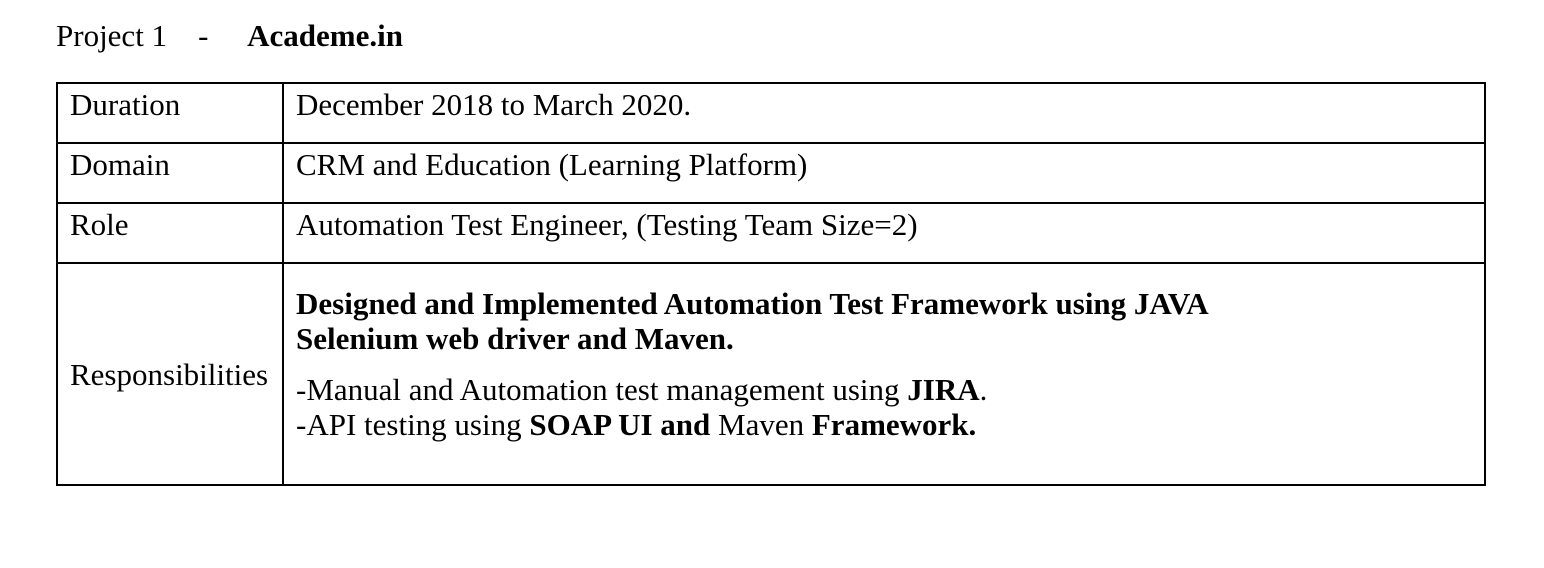  What do you see at coordinates (170, 173) in the screenshot?
I see `domain-key: Domain` at bounding box center [170, 173].